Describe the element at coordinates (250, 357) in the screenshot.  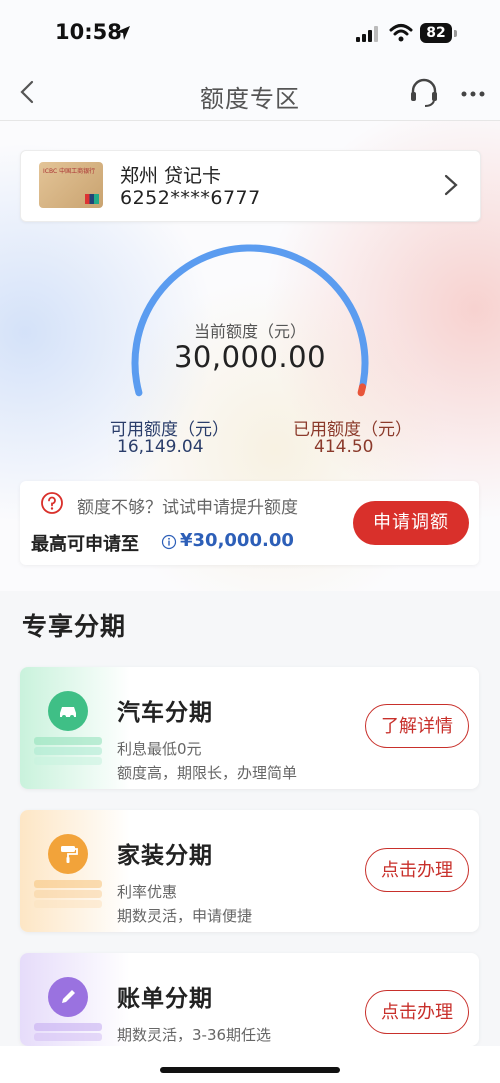
I see `current-credit-value: 30,000.00` at that location.